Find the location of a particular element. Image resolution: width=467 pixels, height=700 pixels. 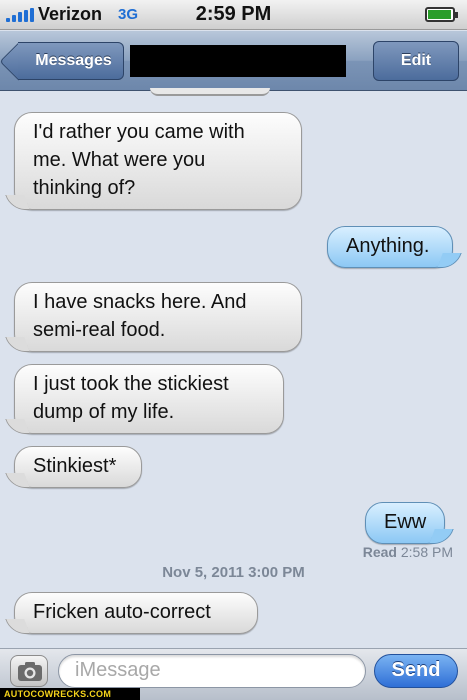

status-time: 2:59 PM is located at coordinates (233, 14).